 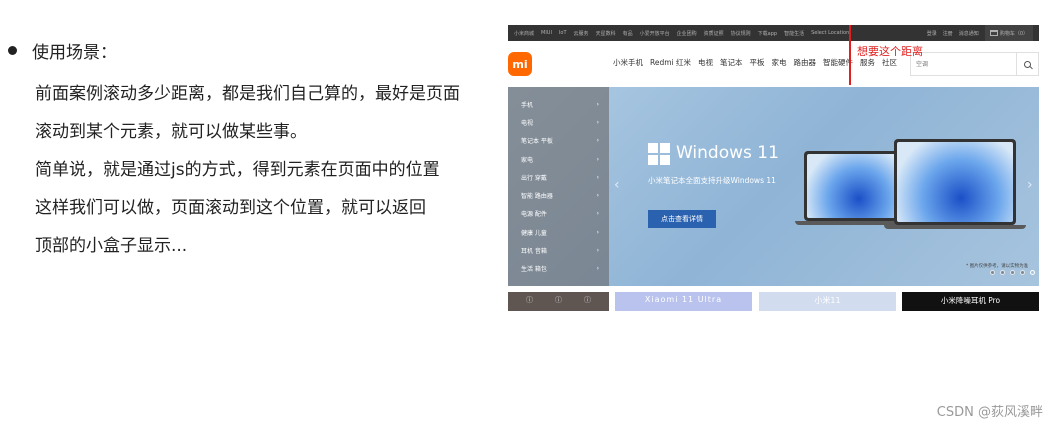 What do you see at coordinates (558, 250) in the screenshot?
I see `category-item: 耳机 音箱 ›` at bounding box center [558, 250].